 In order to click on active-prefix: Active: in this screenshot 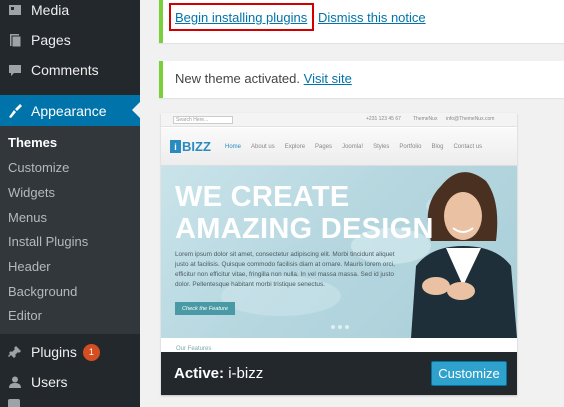, I will do `click(199, 373)`.